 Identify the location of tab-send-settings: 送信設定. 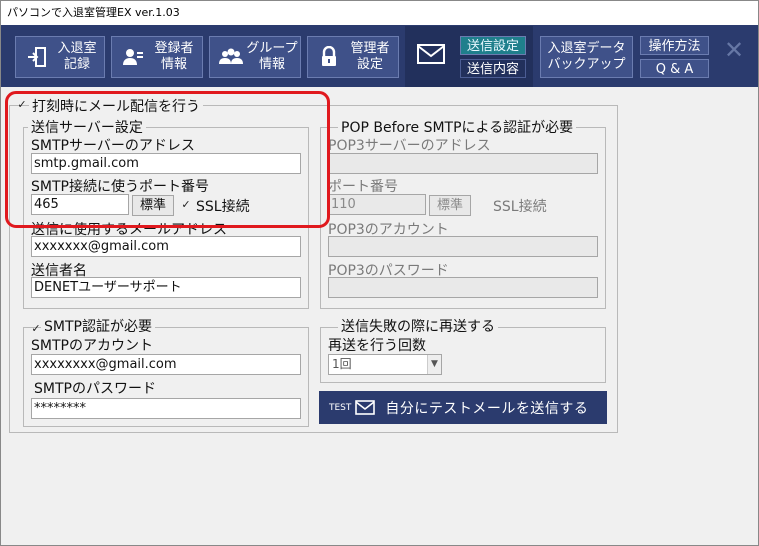
(493, 45).